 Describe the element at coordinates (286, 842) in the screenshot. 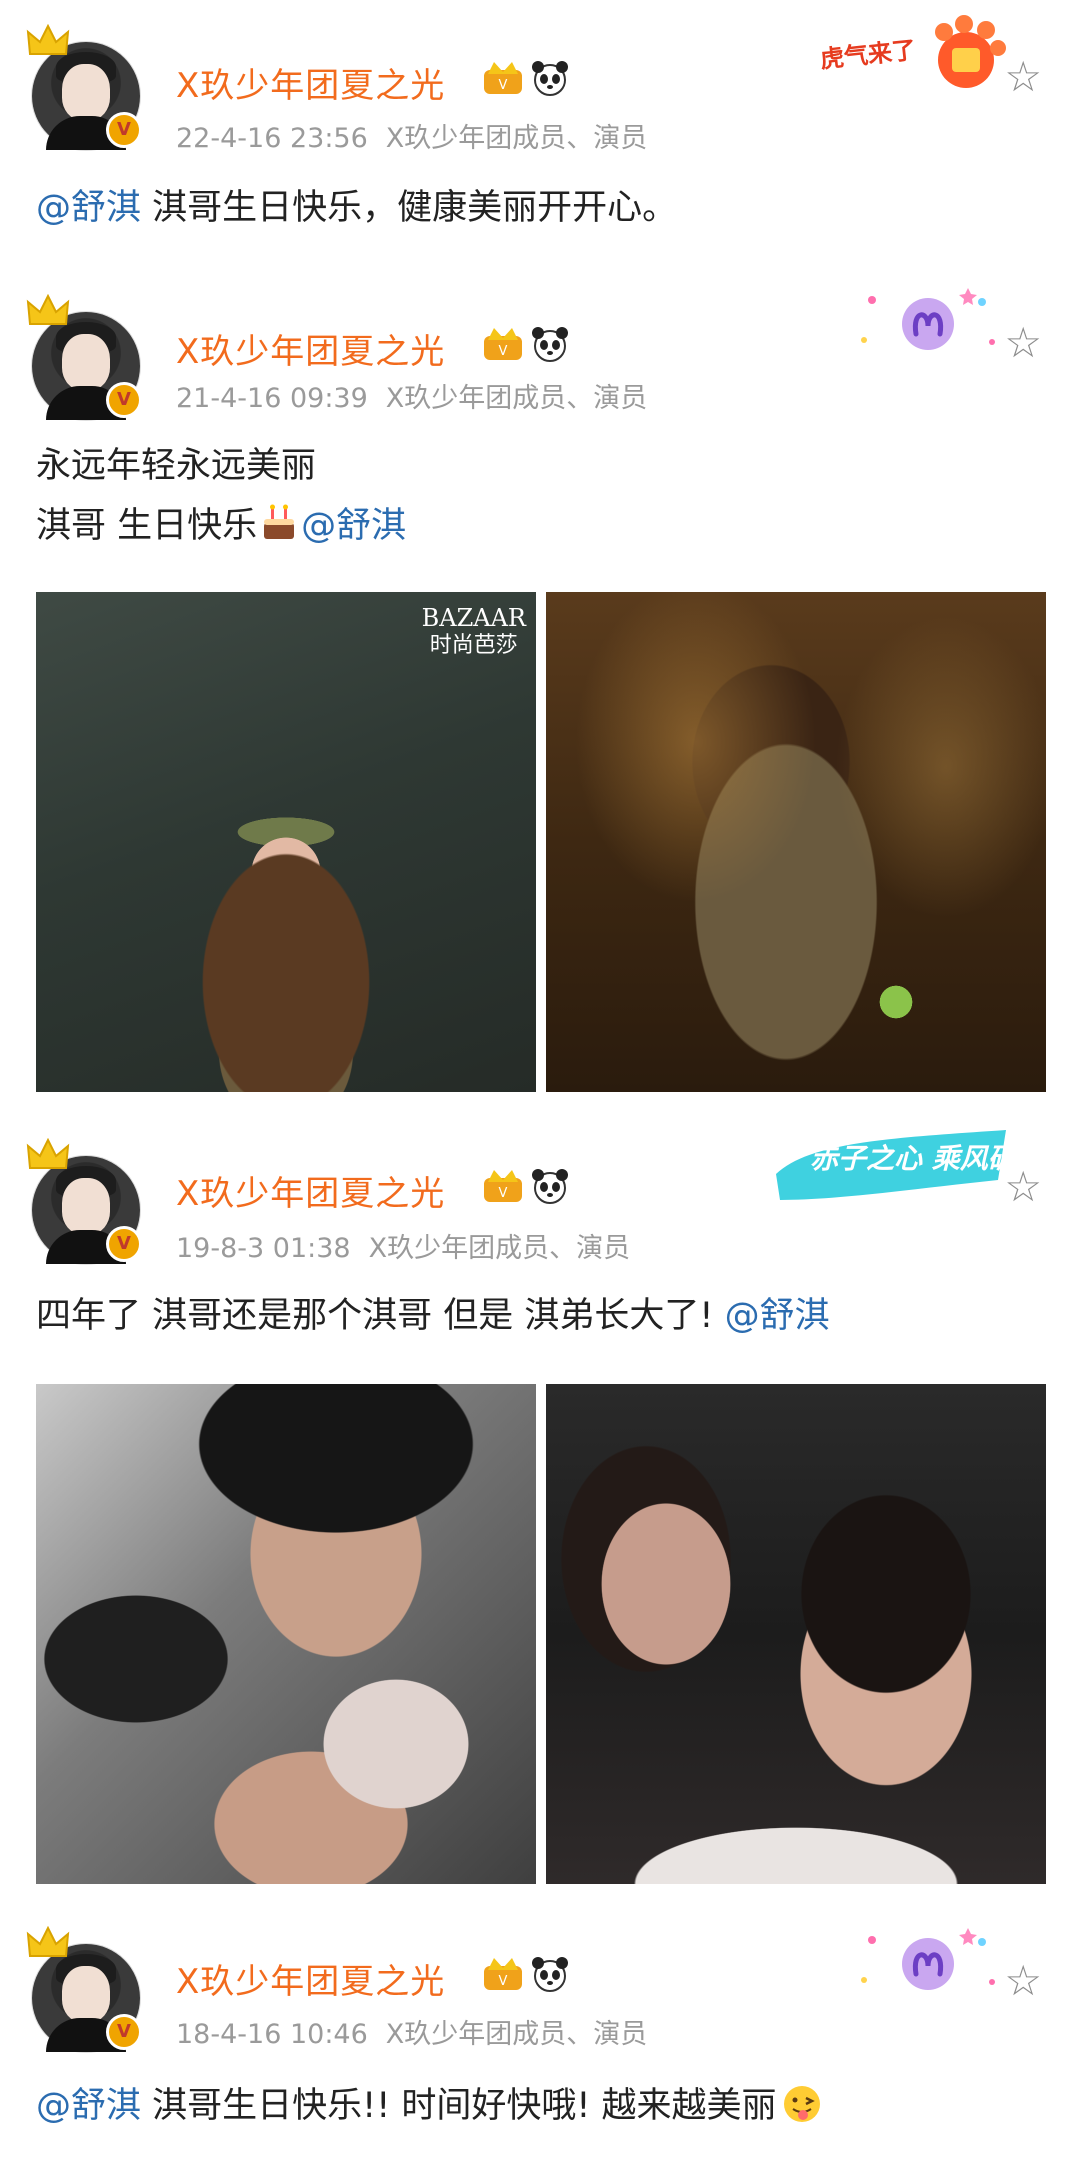

I see `post-image: BAZAAR 时尚芭莎` at that location.